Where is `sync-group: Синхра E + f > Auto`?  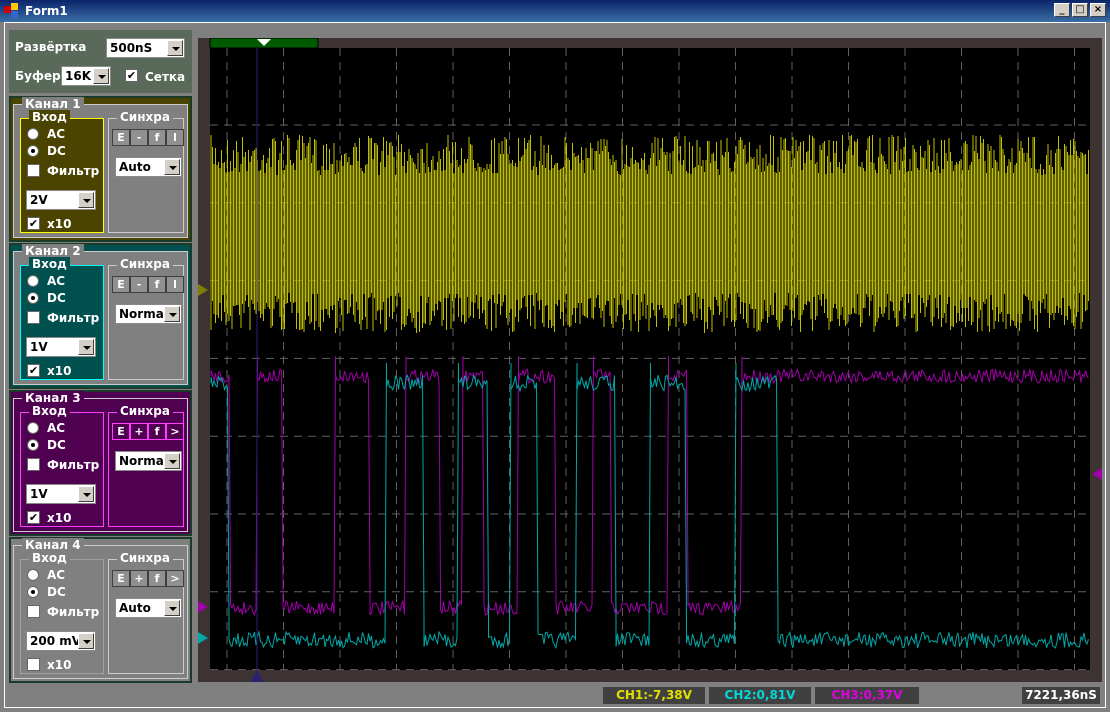
sync-group: Синхра E + f > Auto is located at coordinates (146, 612).